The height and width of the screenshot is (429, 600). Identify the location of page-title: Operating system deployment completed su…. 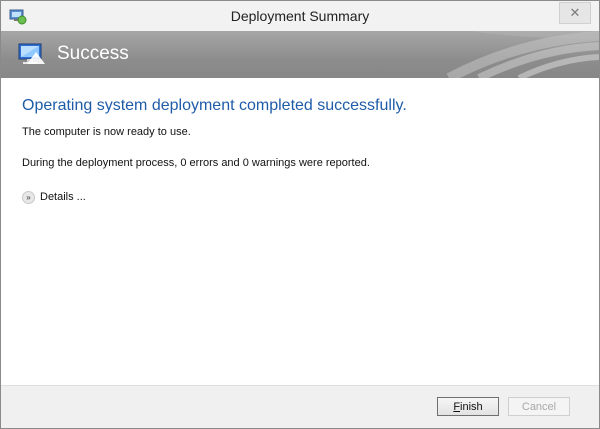
(214, 105).